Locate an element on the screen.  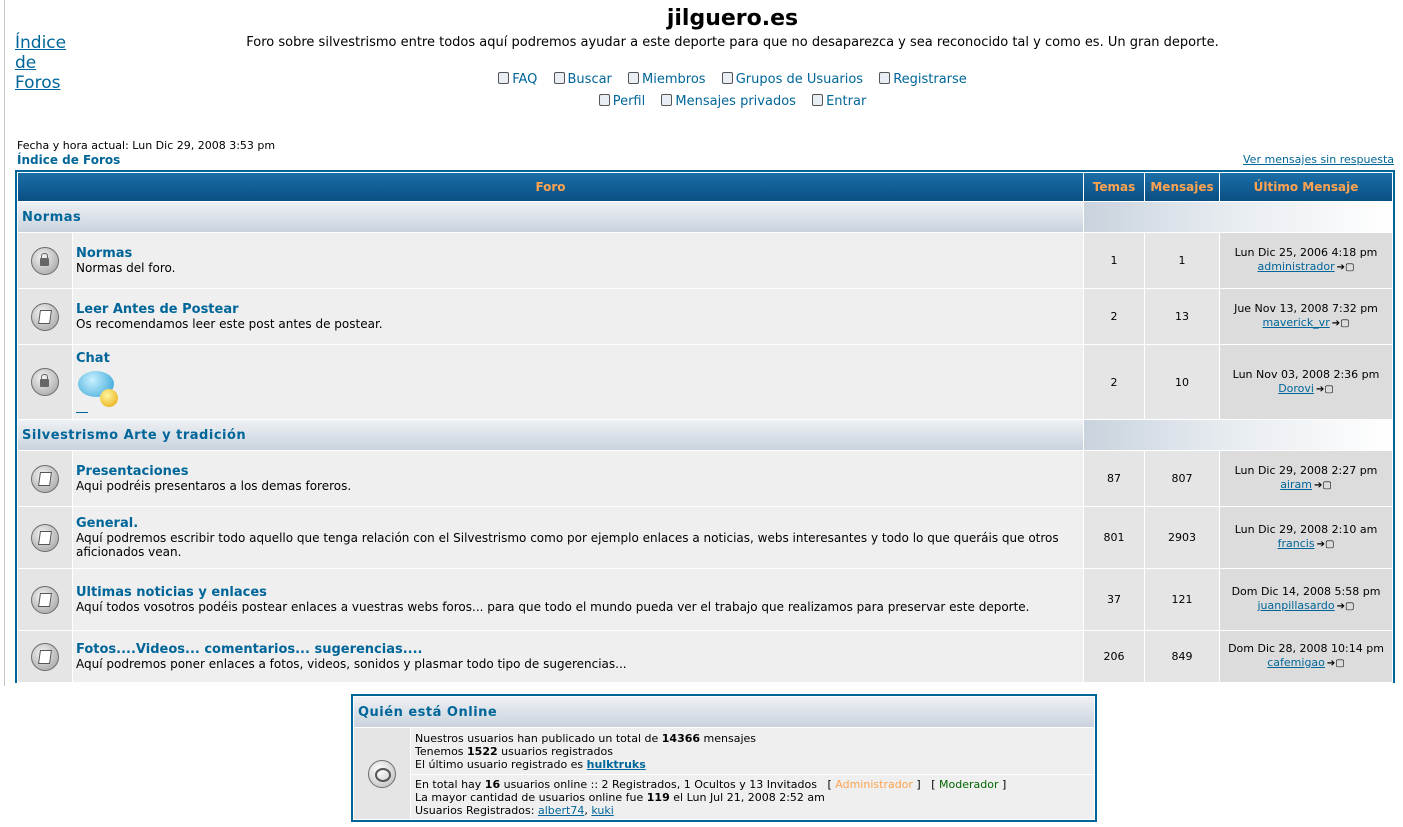
forum-topics: 1 is located at coordinates (1114, 260).